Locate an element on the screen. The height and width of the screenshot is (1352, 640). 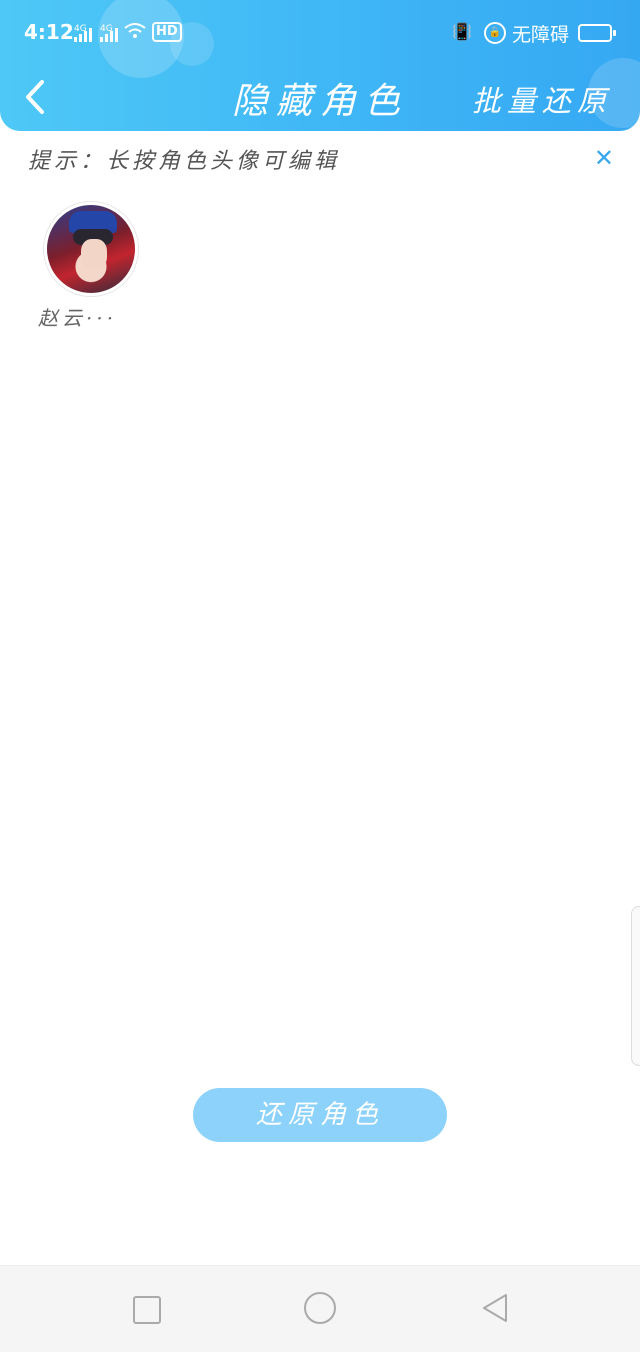
status-bar: 4:12 4G 4G HD 📳 🔒 无障碍 is located at coordinates (320, 31).